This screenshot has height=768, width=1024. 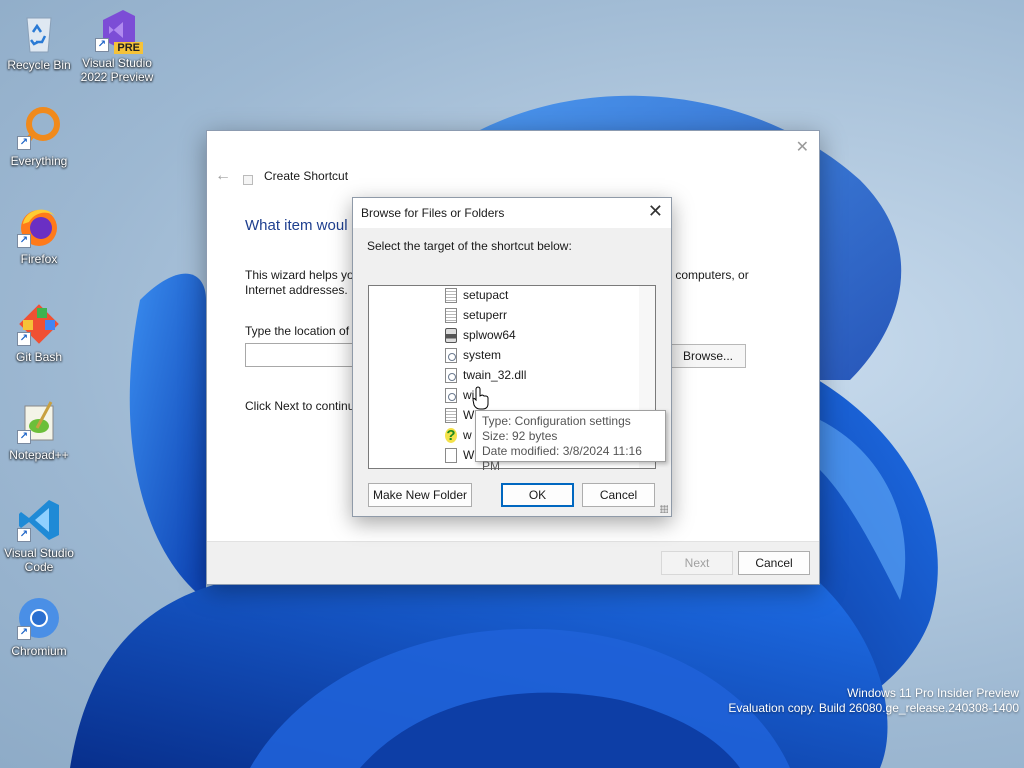 What do you see at coordinates (39, 65) in the screenshot?
I see `desktop-icon-label: Recycle Bin` at bounding box center [39, 65].